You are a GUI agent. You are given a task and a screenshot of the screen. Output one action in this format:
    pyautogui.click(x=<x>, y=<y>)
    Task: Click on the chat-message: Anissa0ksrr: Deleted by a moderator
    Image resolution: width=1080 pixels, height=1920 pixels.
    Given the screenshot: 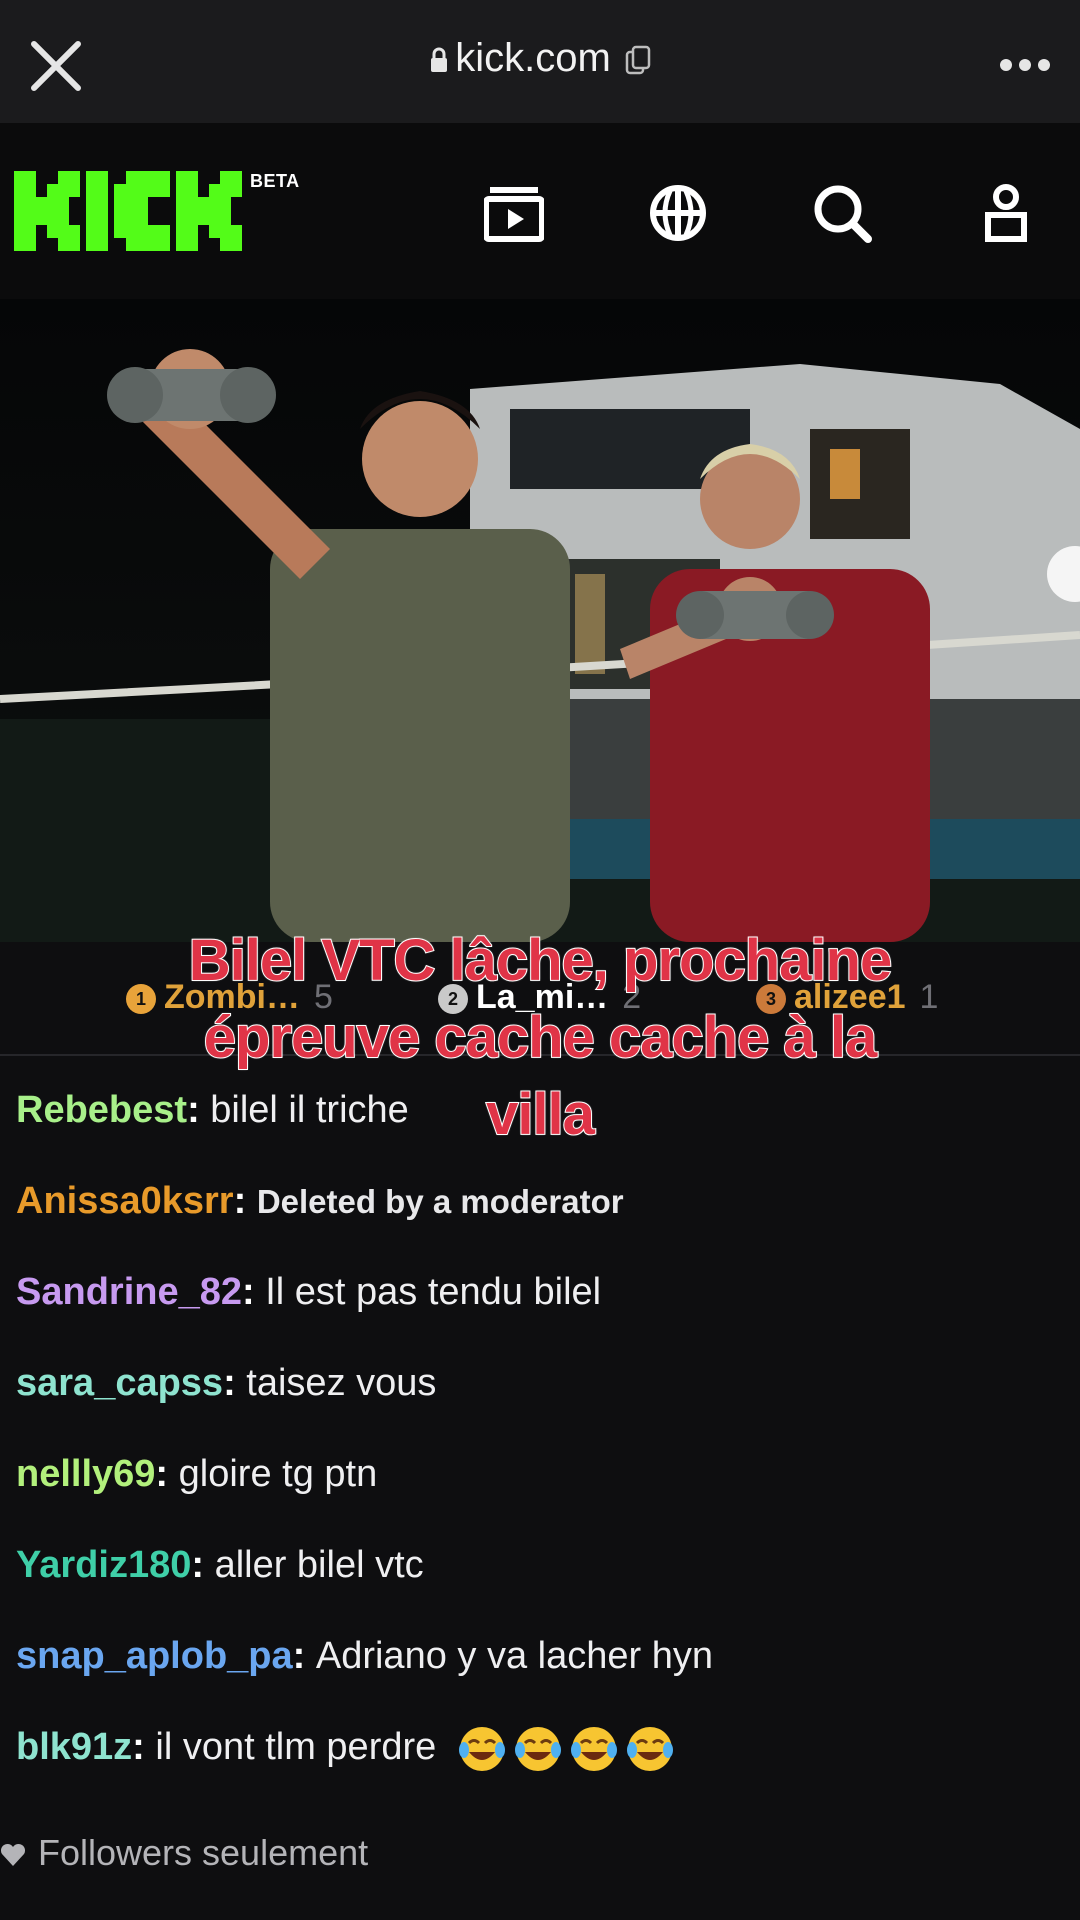 What is the action you would take?
    pyautogui.click(x=541, y=1216)
    